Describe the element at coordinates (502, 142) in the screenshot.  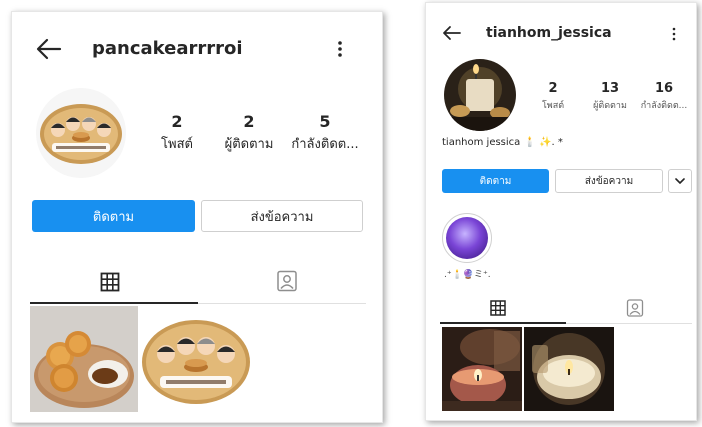
I see `profile-bio: tianhom jessica 🕯️ ✨. *` at that location.